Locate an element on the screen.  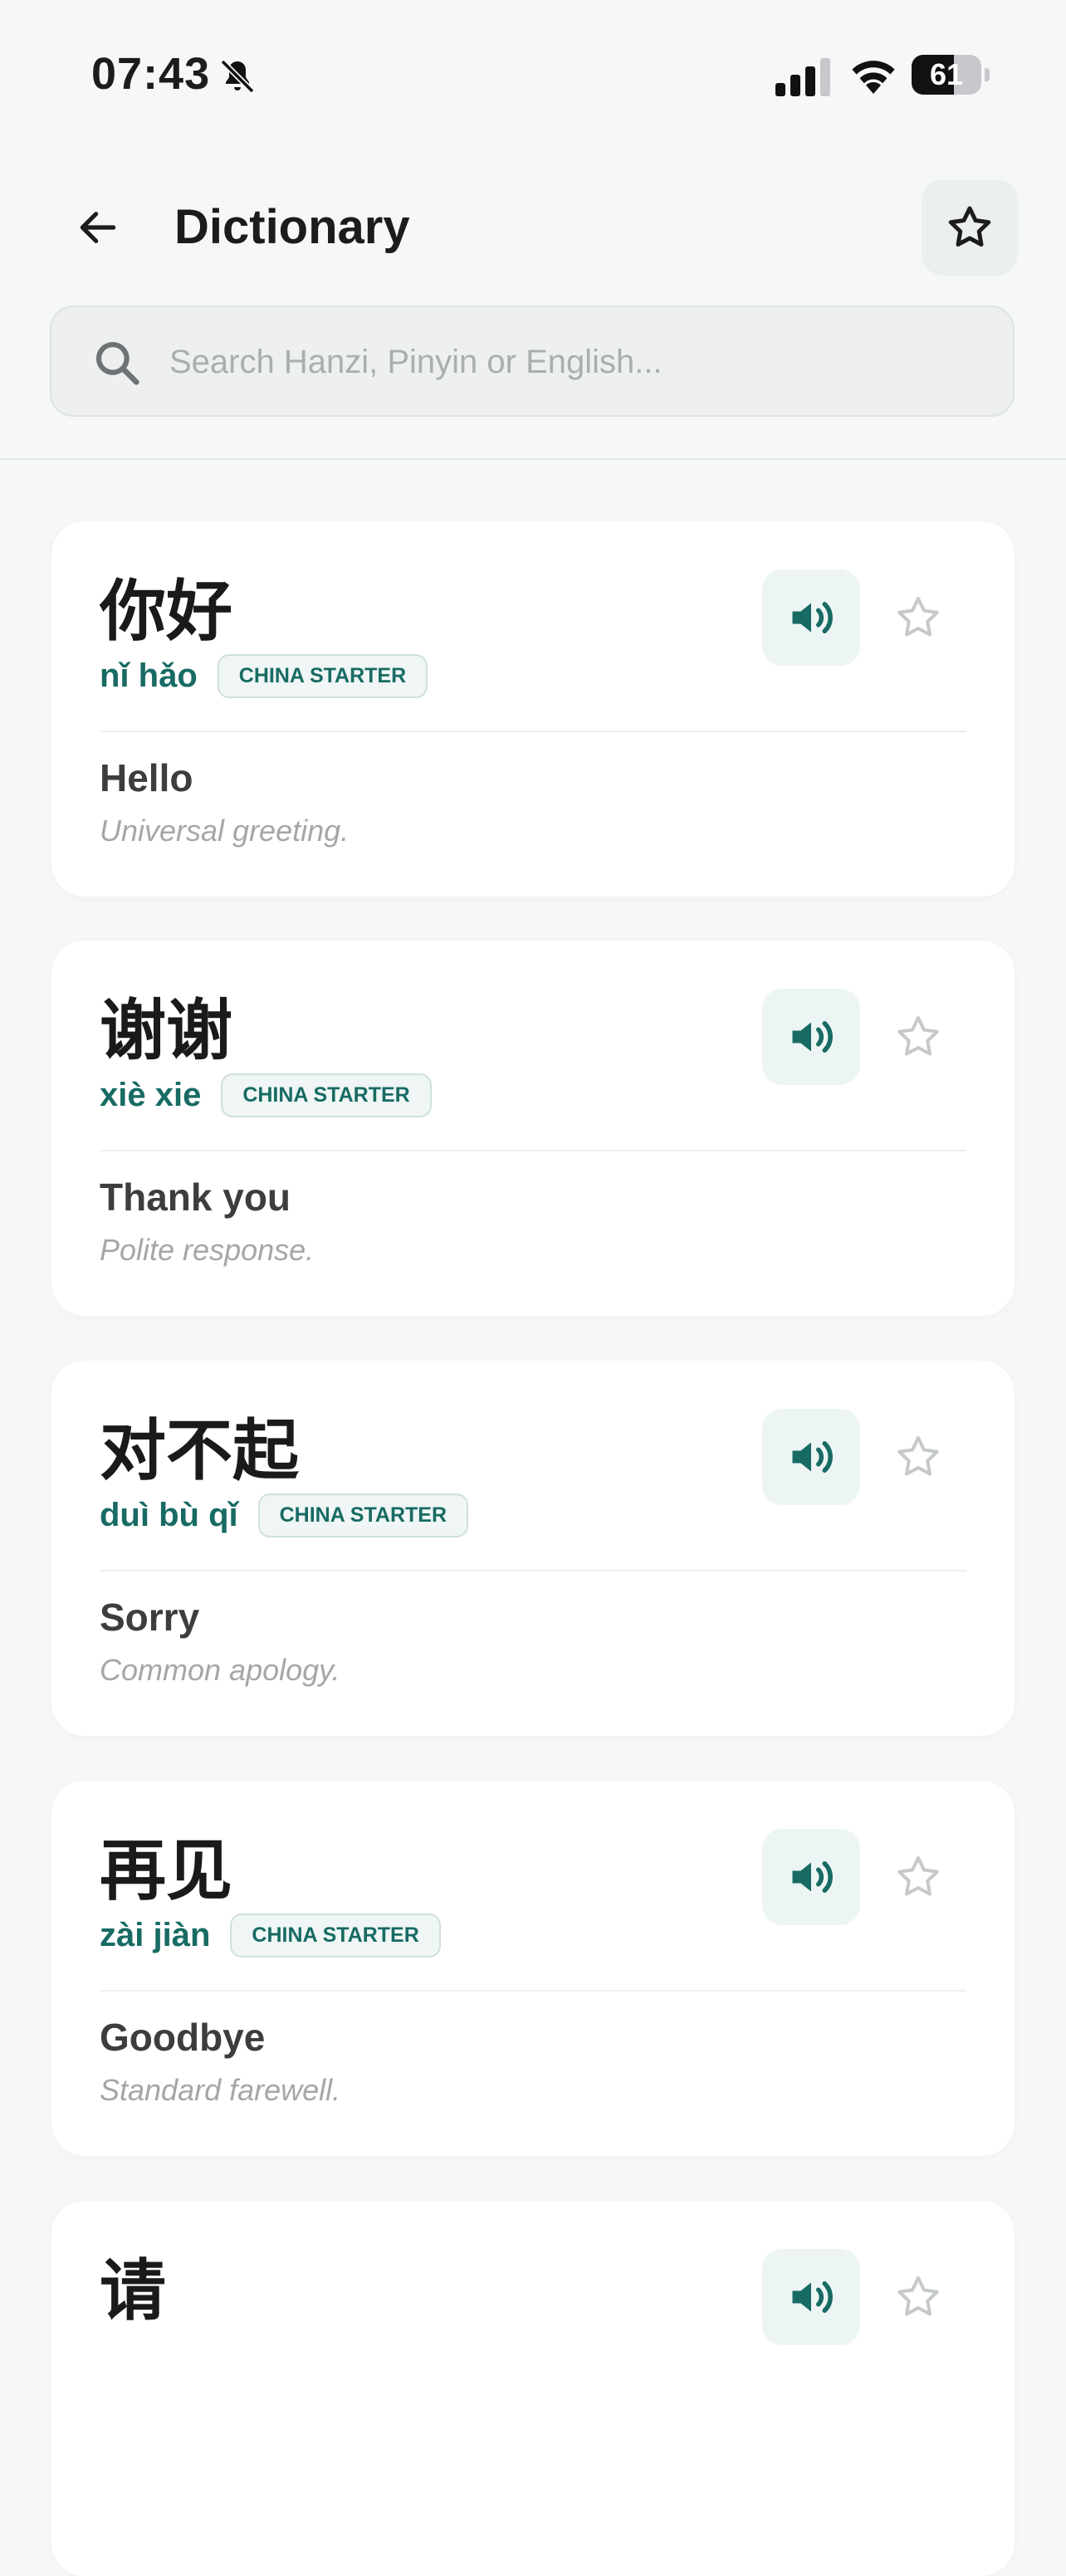
wifi-icon is located at coordinates (873, 77).